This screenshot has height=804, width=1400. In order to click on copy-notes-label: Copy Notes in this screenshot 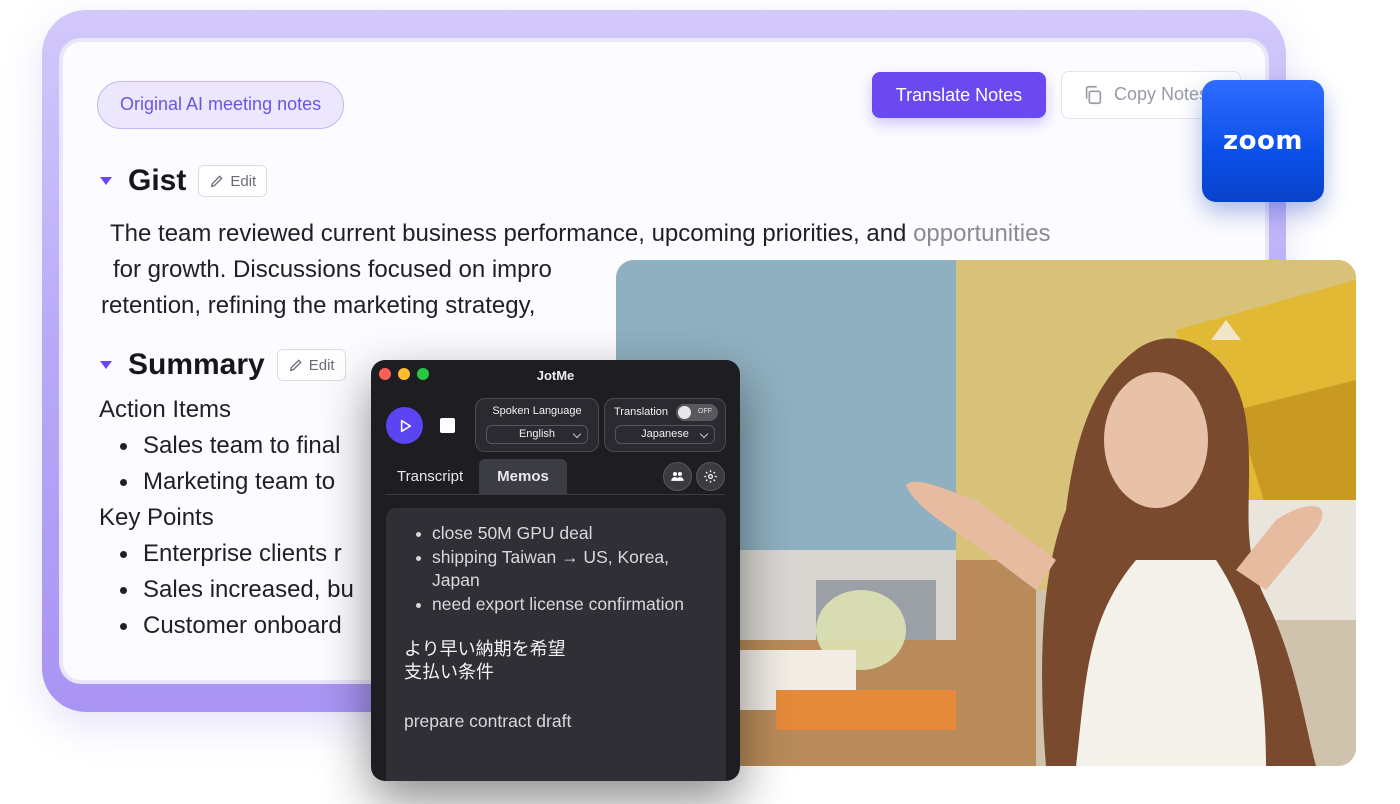, I will do `click(1161, 94)`.